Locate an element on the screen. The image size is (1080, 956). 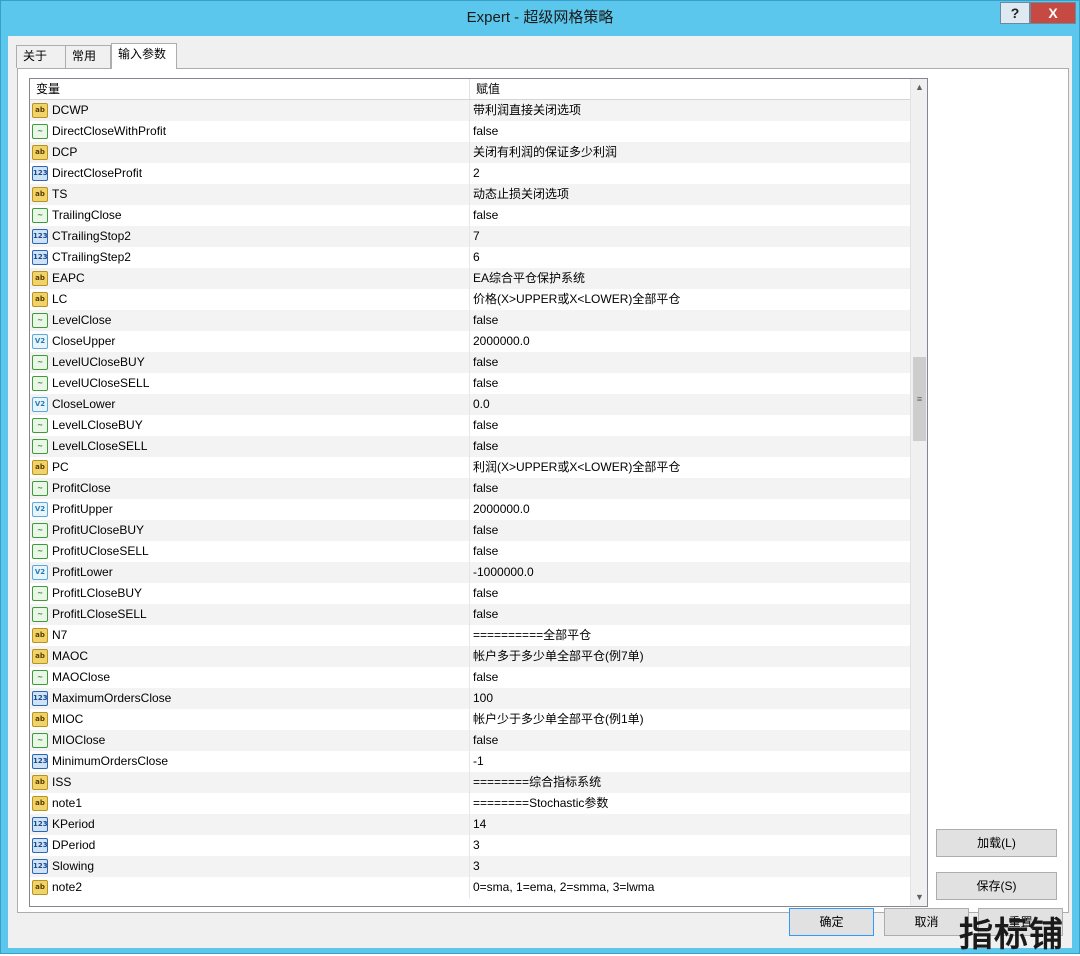
param-row: 123 CTrailingStop2 7 is located at coordinates (470, 236).